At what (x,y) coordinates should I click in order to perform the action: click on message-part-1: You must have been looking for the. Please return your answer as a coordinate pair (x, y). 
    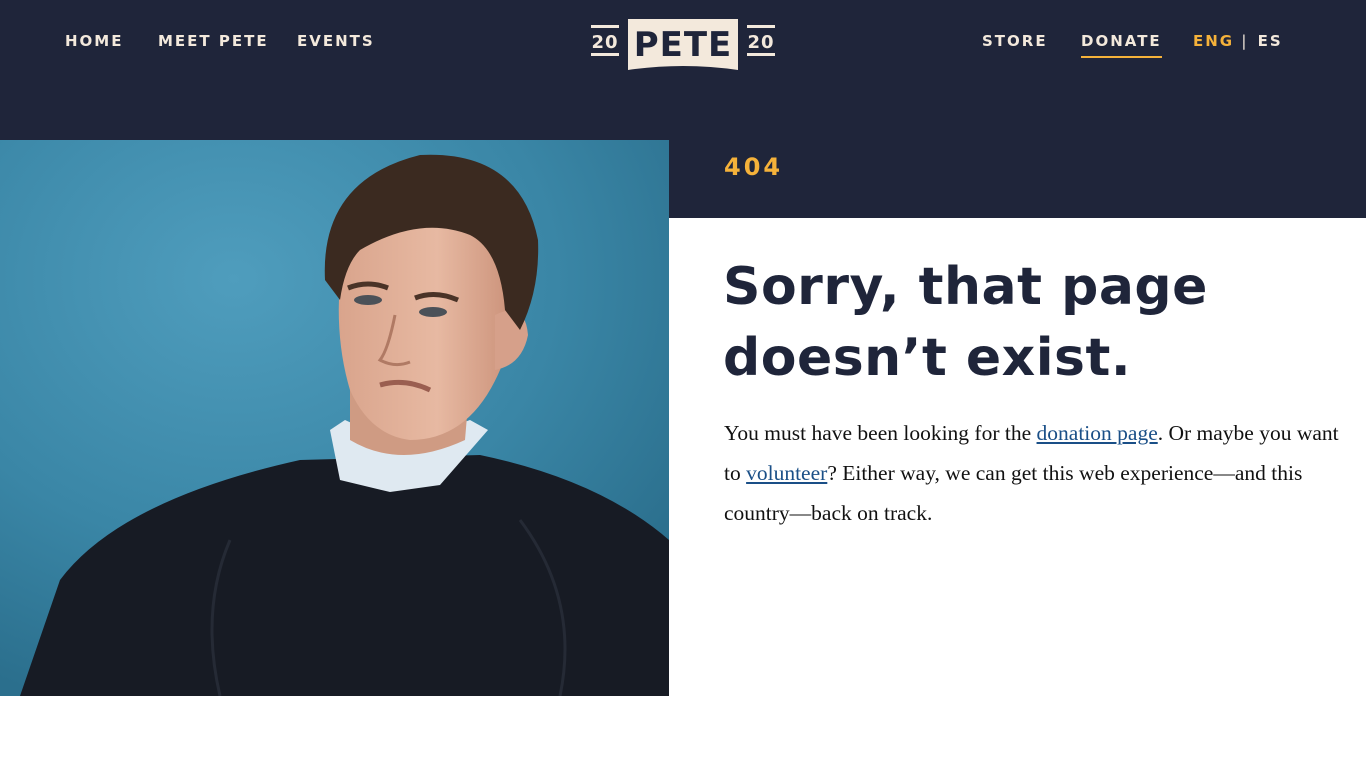
    Looking at the image, I should click on (880, 433).